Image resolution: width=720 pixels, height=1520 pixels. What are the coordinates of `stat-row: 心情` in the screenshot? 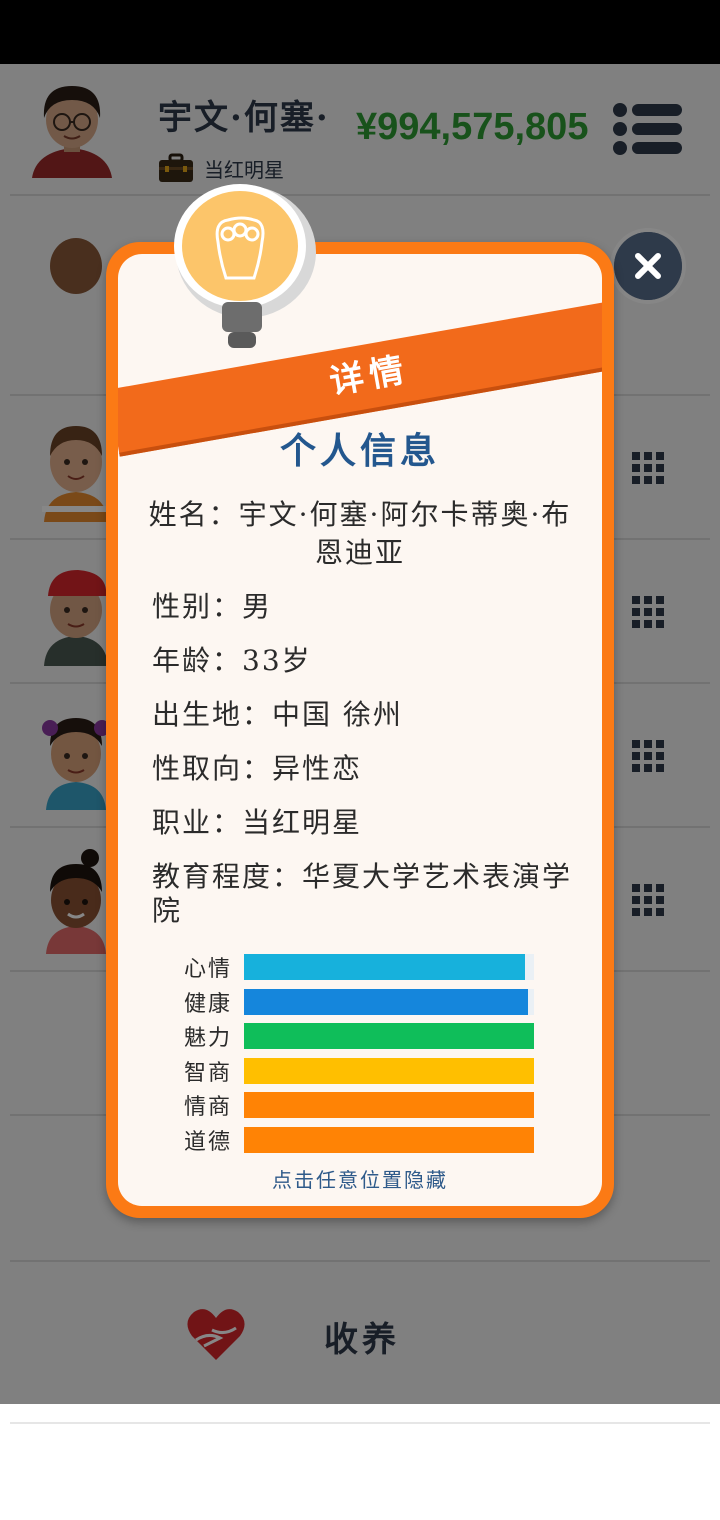 It's located at (364, 967).